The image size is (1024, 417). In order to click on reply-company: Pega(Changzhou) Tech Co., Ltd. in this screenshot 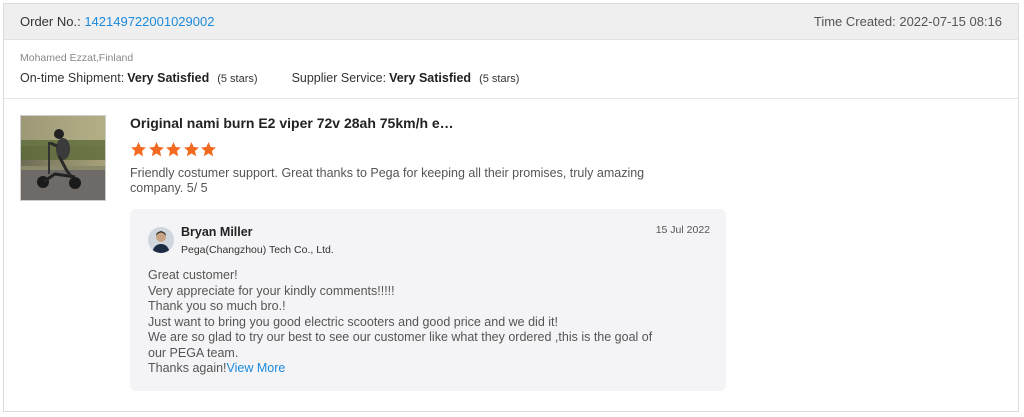, I will do `click(257, 250)`.